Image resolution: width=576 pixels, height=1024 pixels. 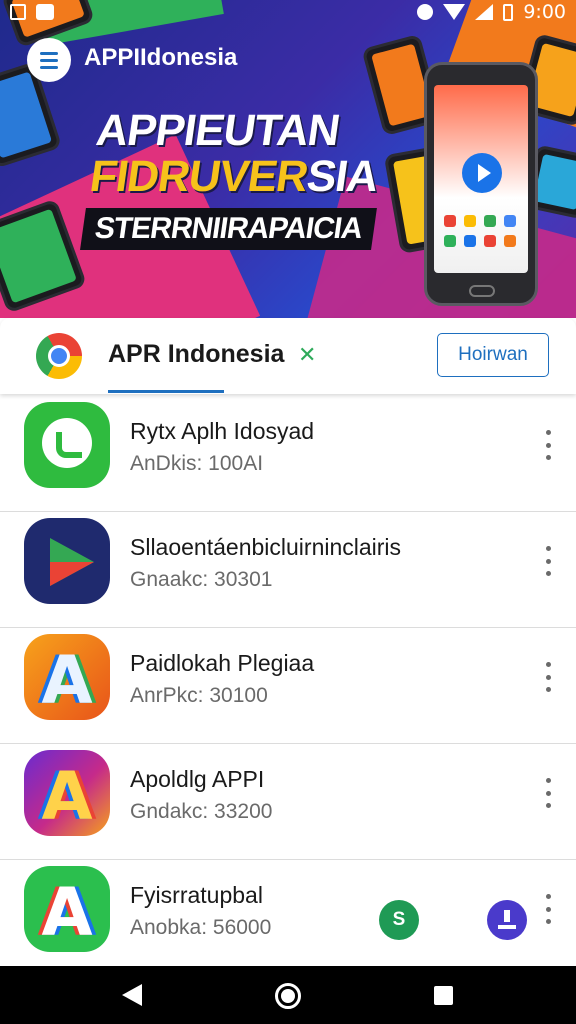 What do you see at coordinates (201, 811) in the screenshot?
I see `app-subtitle: Gndakc: 33200` at bounding box center [201, 811].